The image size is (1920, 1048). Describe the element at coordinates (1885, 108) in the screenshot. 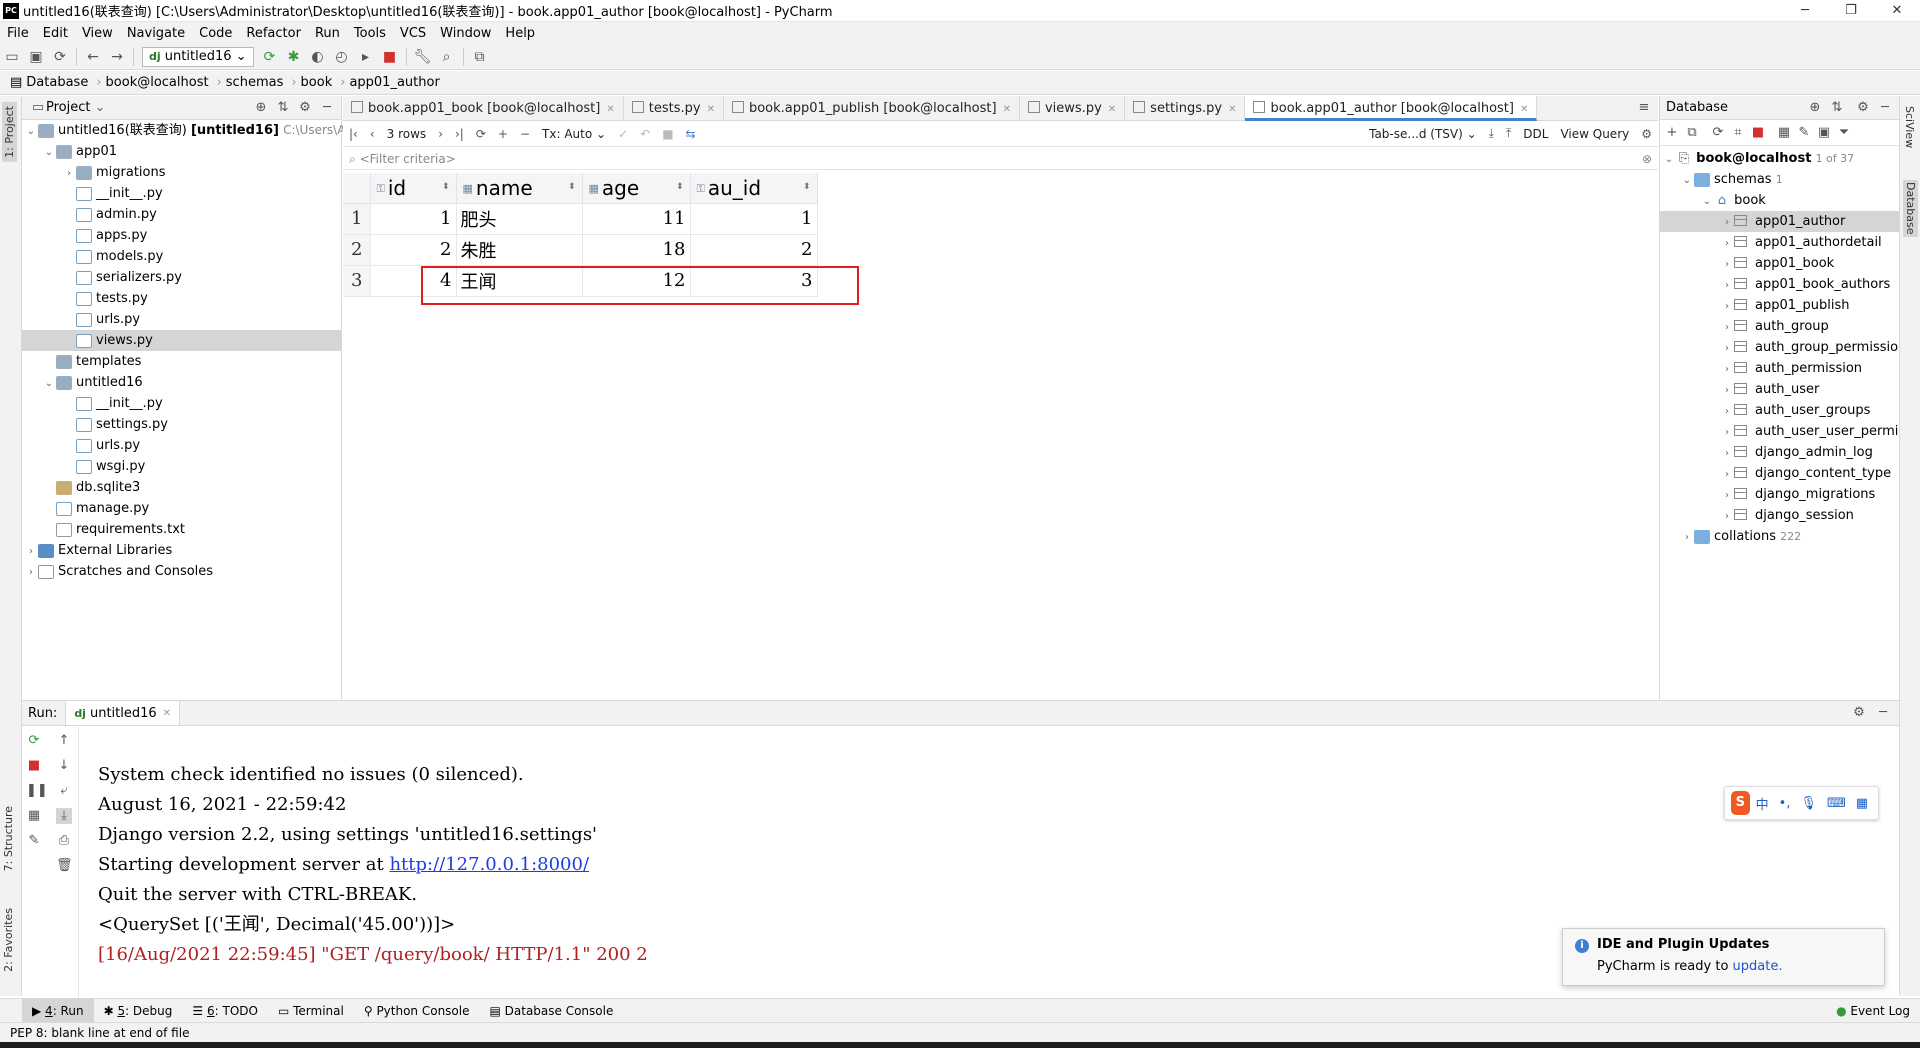

I see `hide-icon: ─` at that location.